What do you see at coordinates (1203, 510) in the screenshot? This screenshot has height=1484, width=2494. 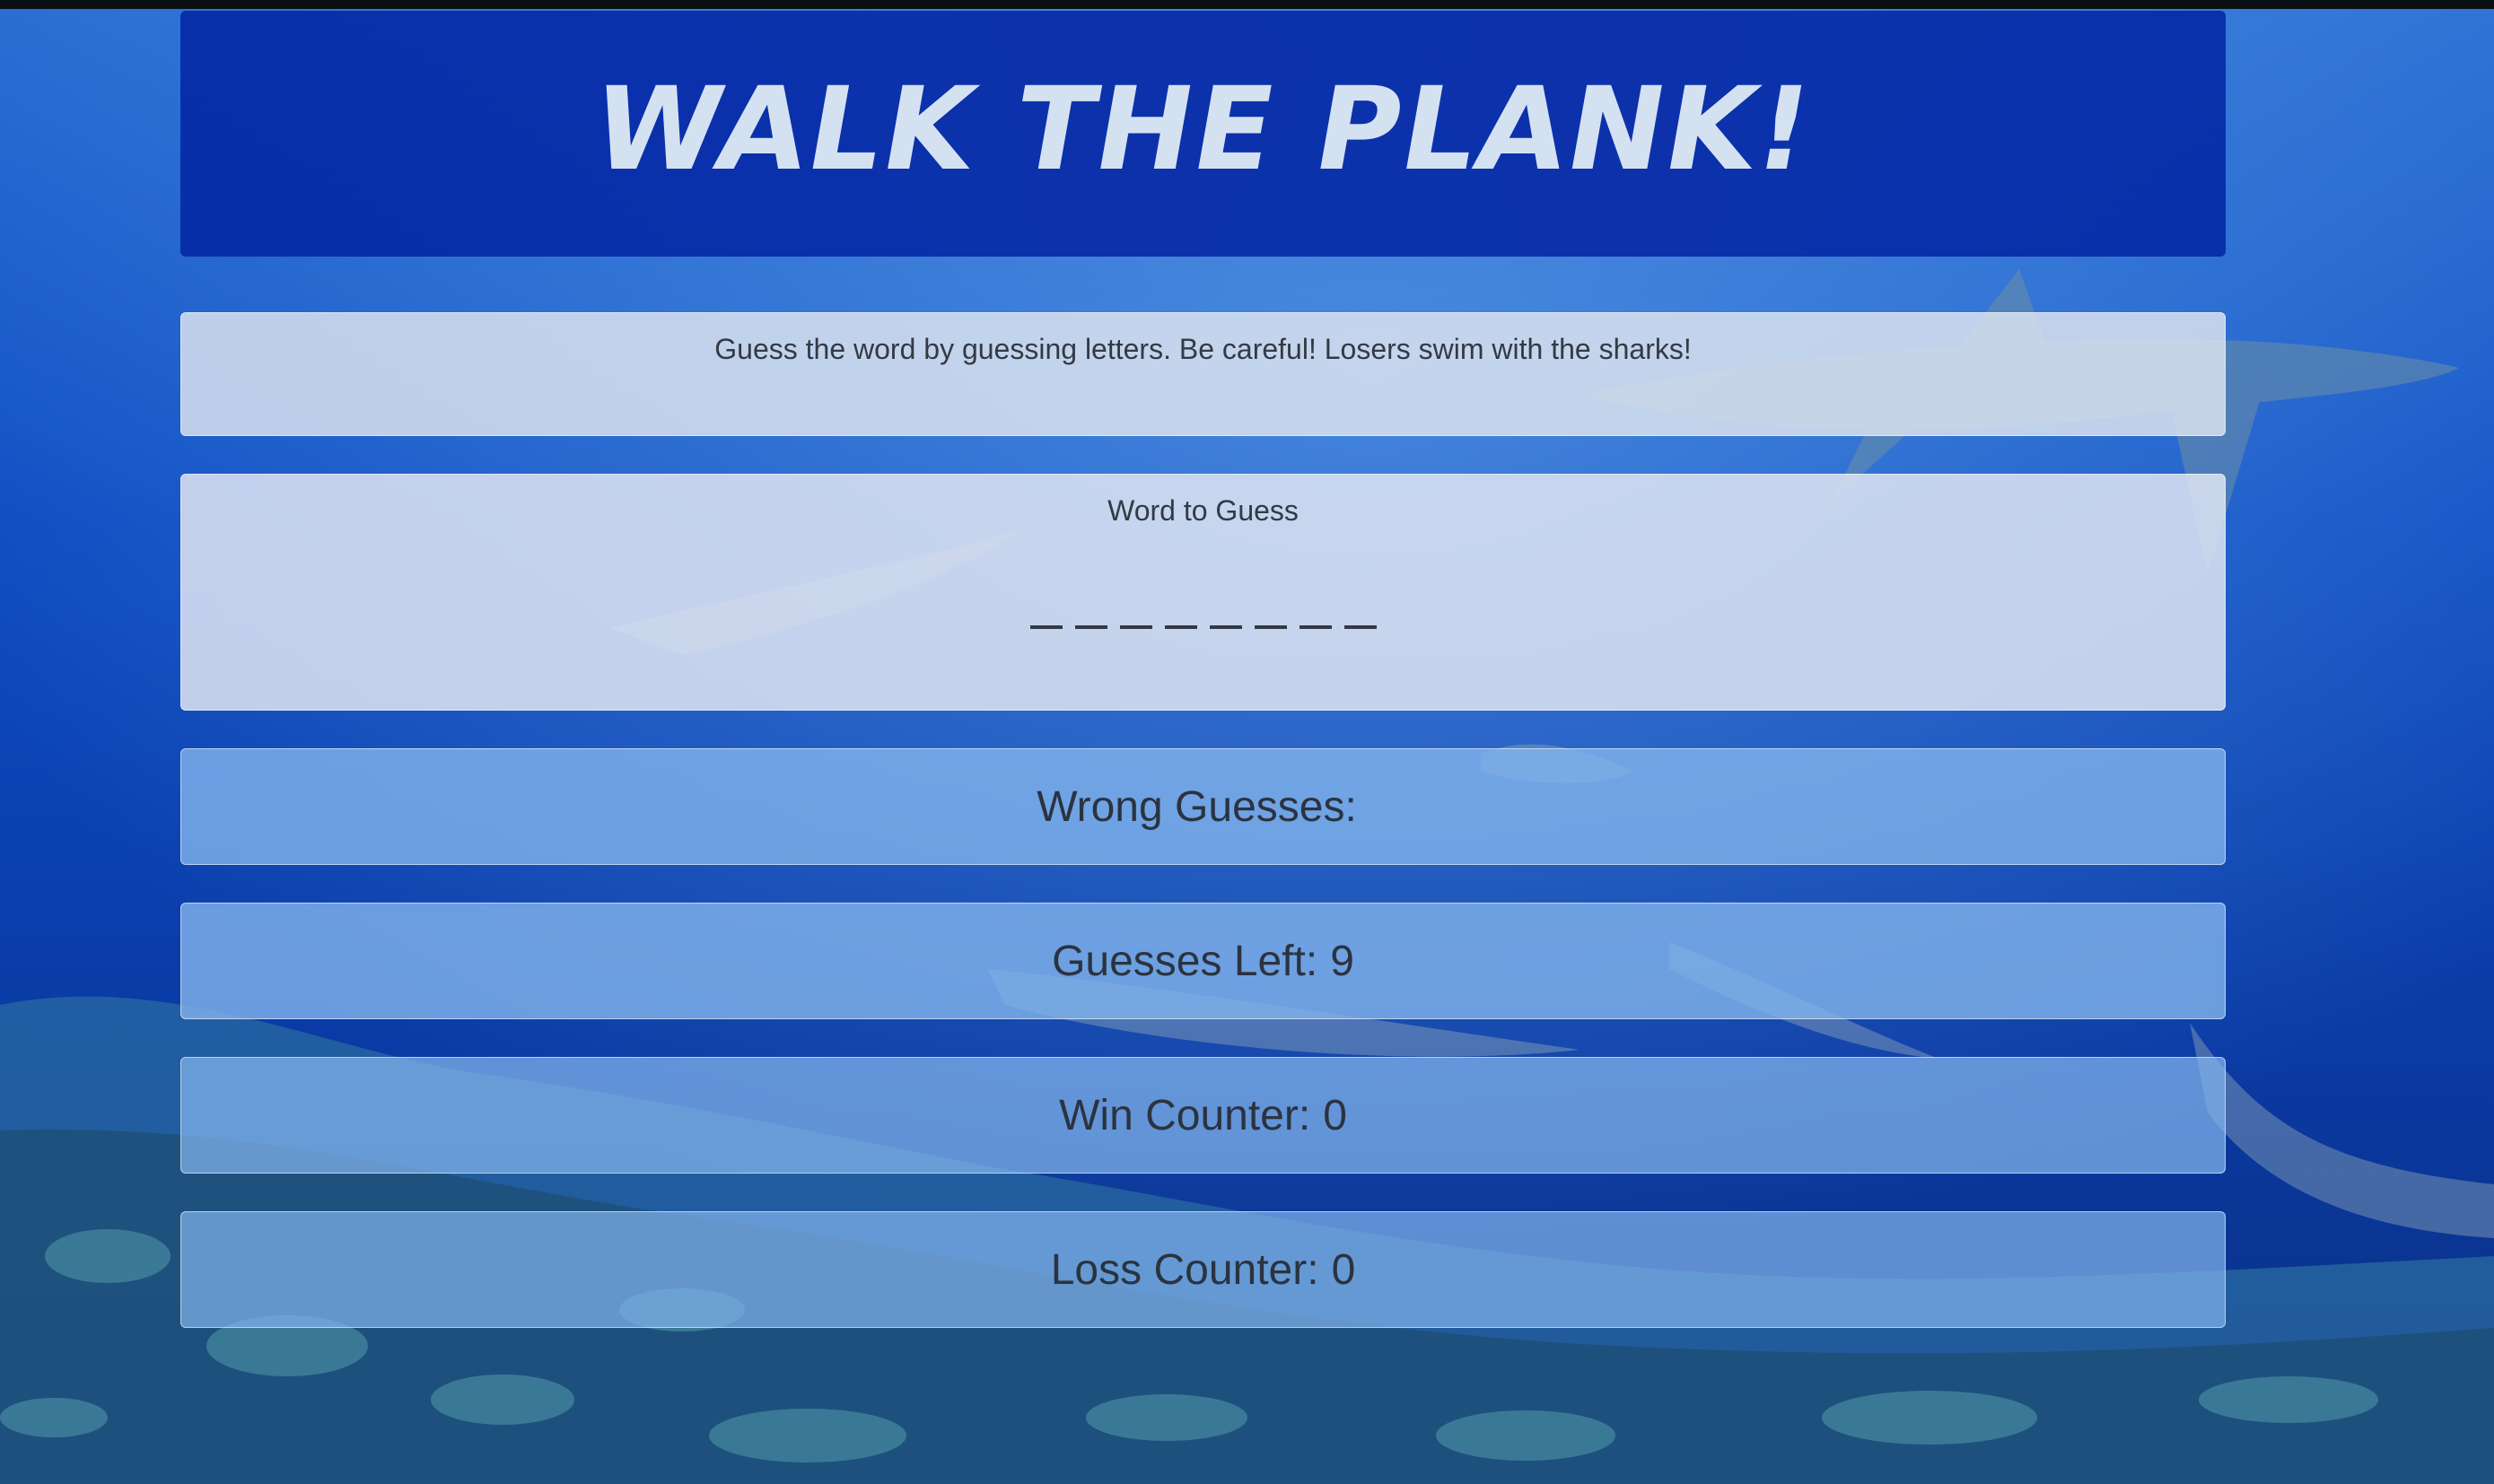 I see `word-to-guess-label: Word to Guess` at bounding box center [1203, 510].